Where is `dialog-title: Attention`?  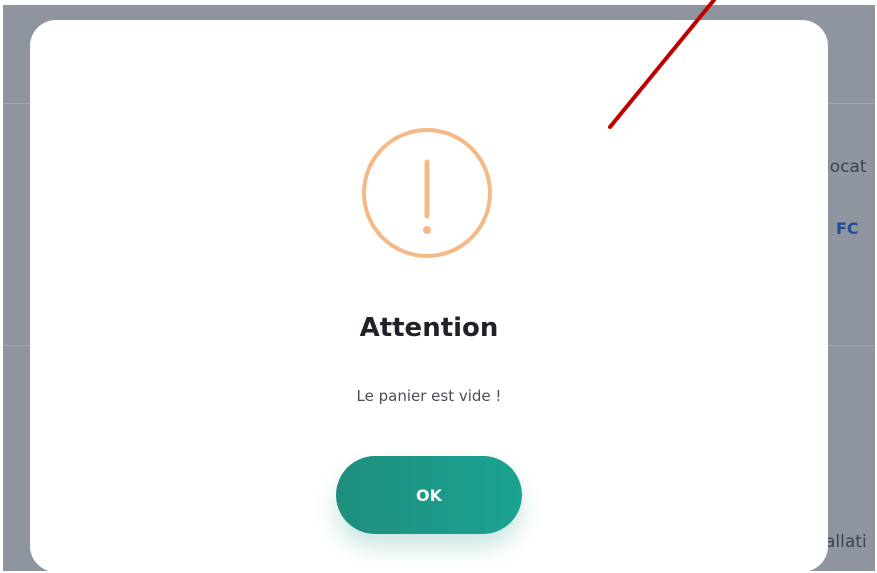
dialog-title: Attention is located at coordinates (429, 328).